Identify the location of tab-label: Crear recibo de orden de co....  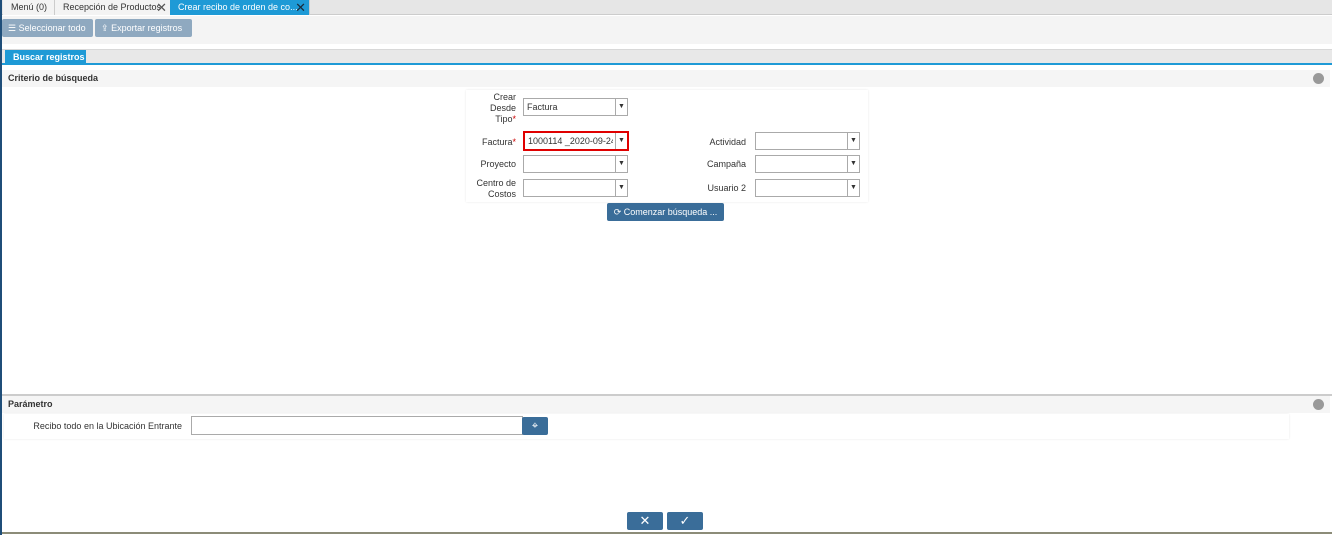
(238, 7).